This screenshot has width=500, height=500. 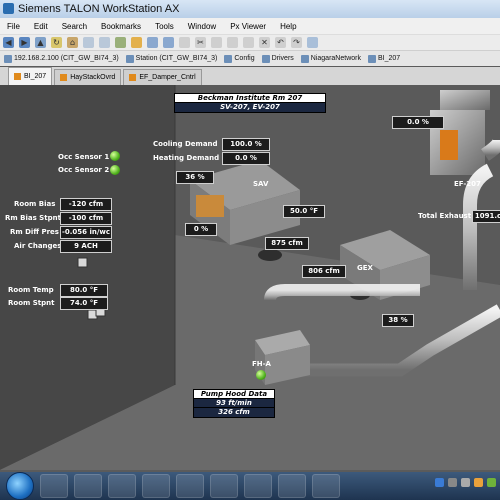 What do you see at coordinates (383, 58) in the screenshot?
I see `address-point: BI_207` at bounding box center [383, 58].